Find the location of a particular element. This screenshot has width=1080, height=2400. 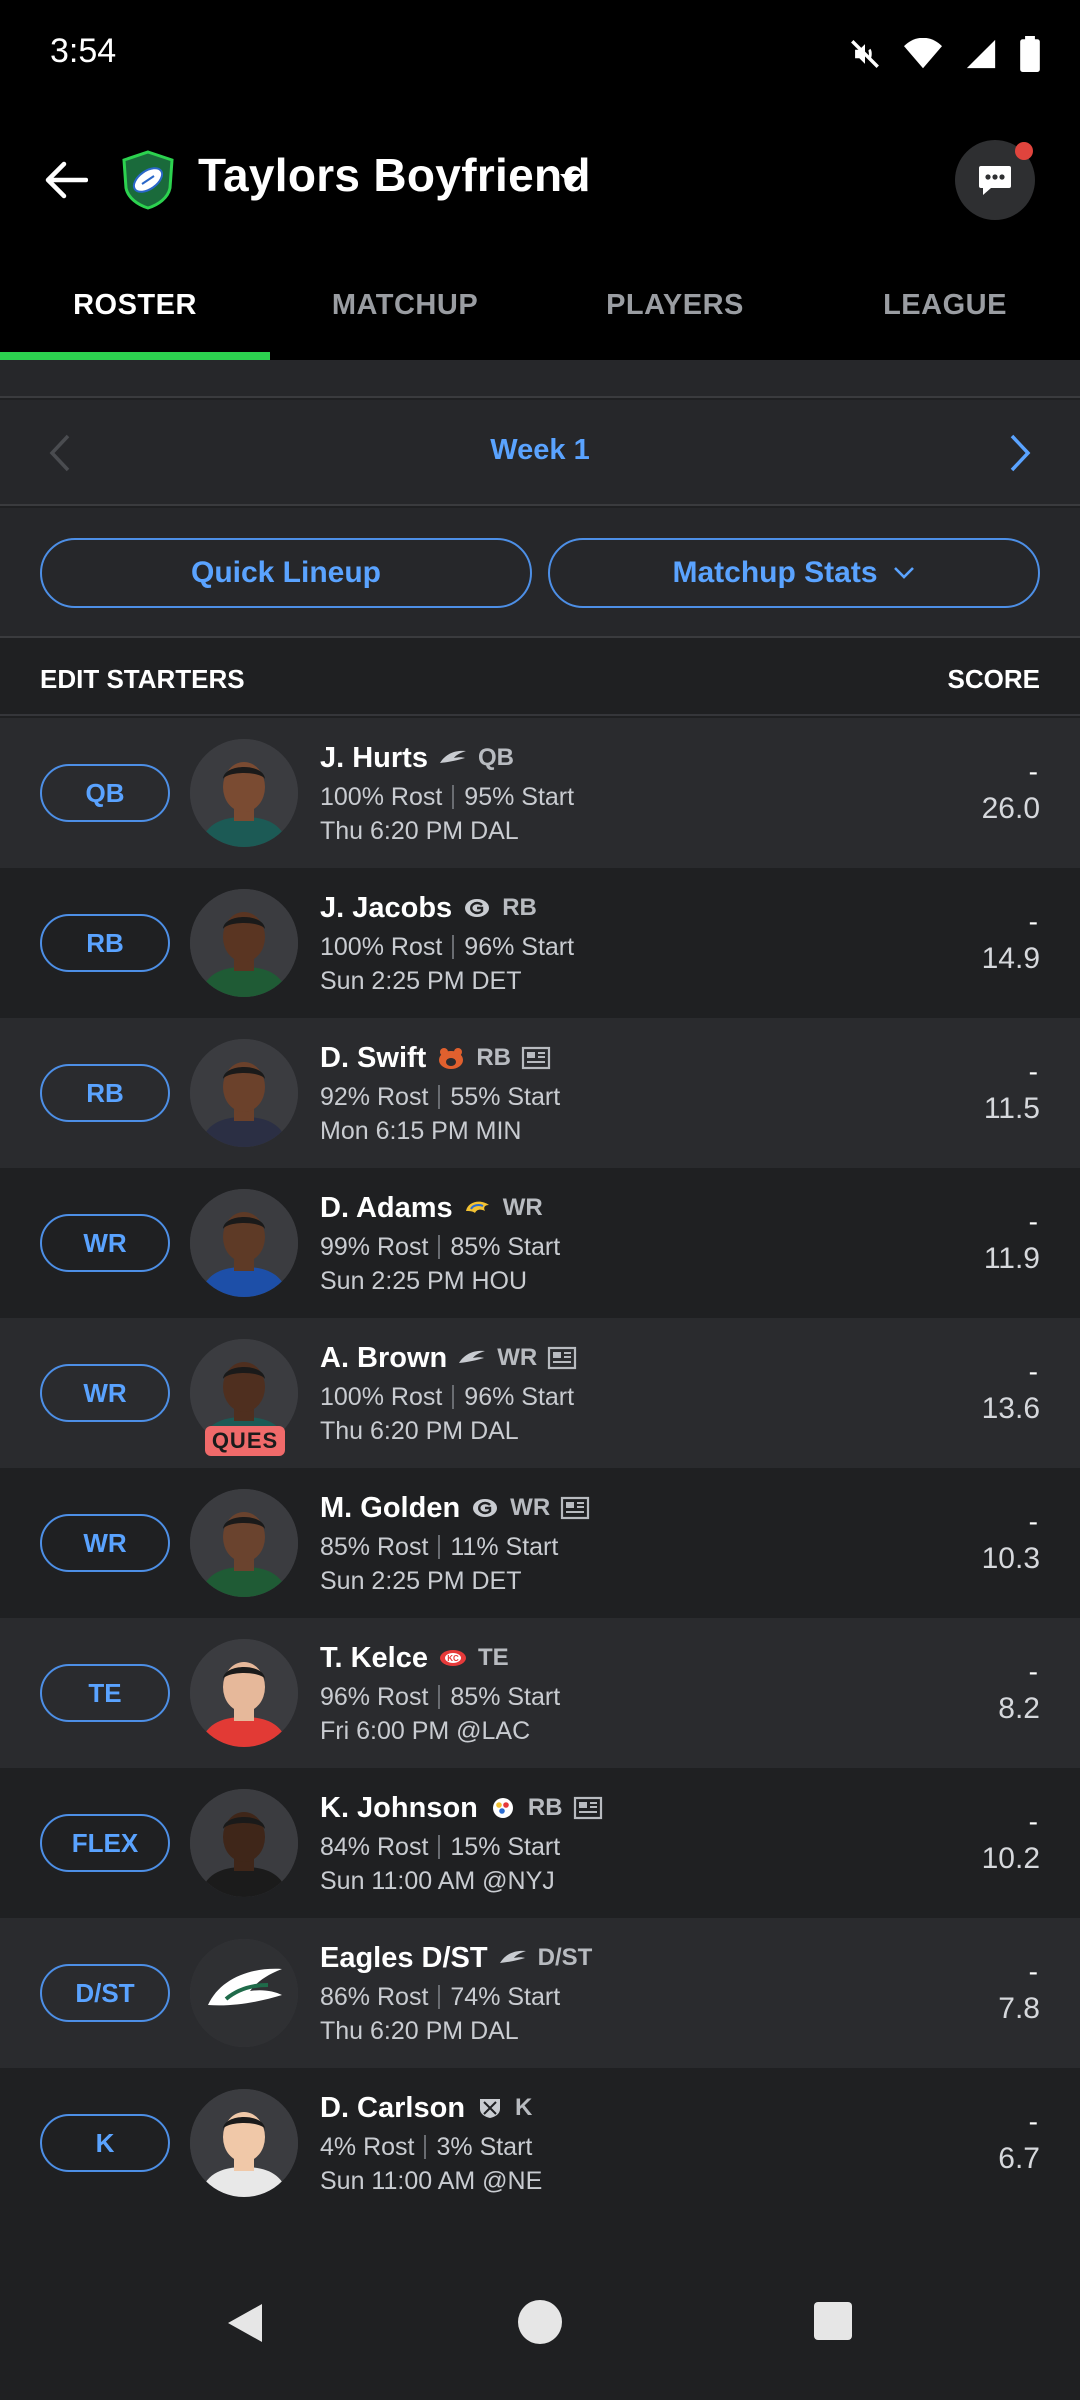

projected-score: 13.6 is located at coordinates (1010, 1408).